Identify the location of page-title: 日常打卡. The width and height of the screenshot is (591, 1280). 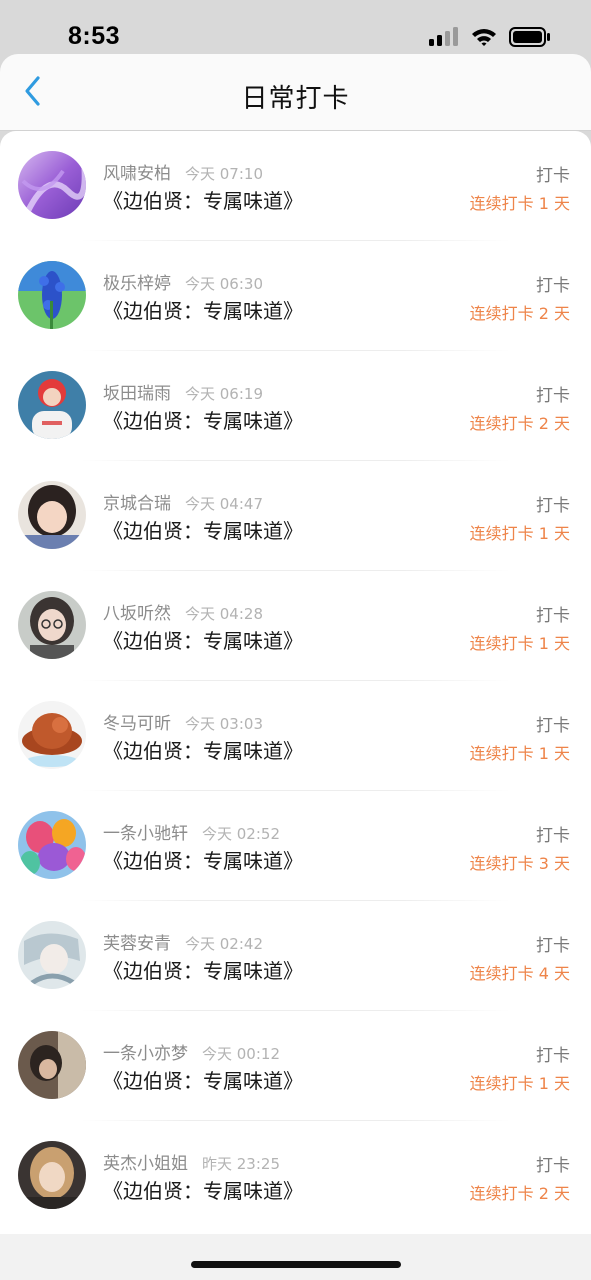
(295, 99).